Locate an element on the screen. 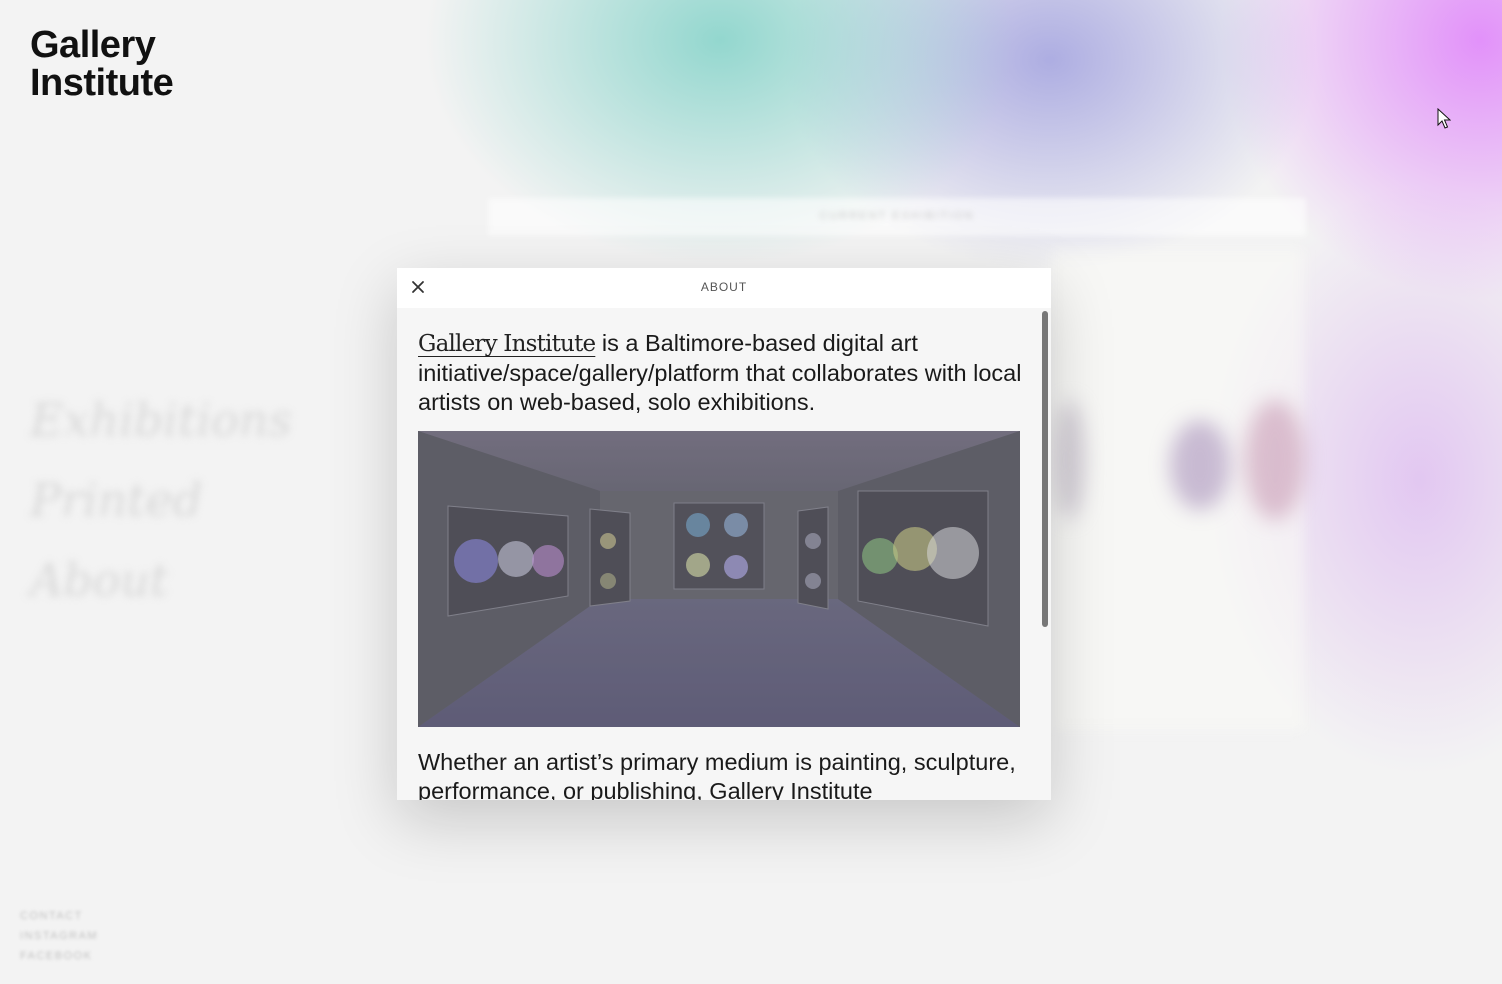  site-logo: Gallery Institute is located at coordinates (102, 64).